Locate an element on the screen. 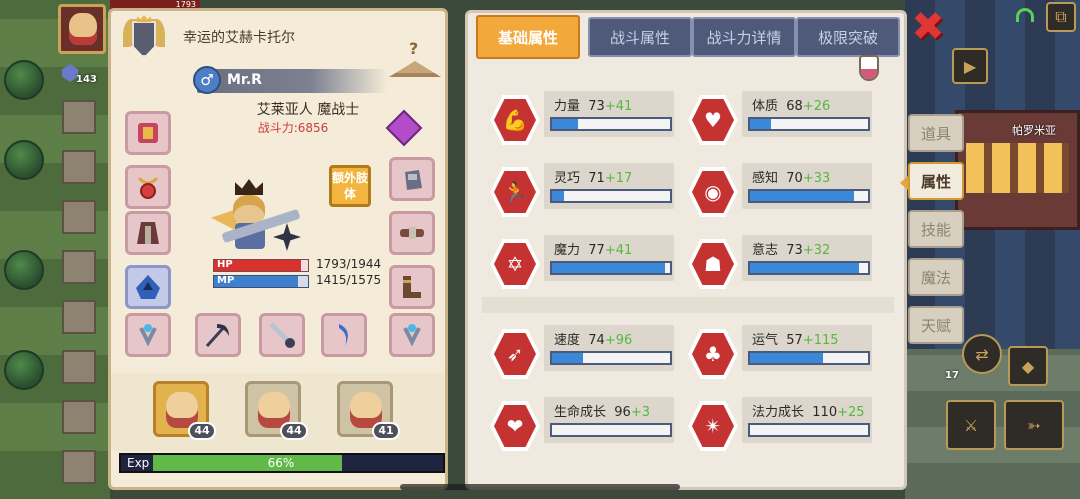  equip-slot-armor is located at coordinates (148, 233).